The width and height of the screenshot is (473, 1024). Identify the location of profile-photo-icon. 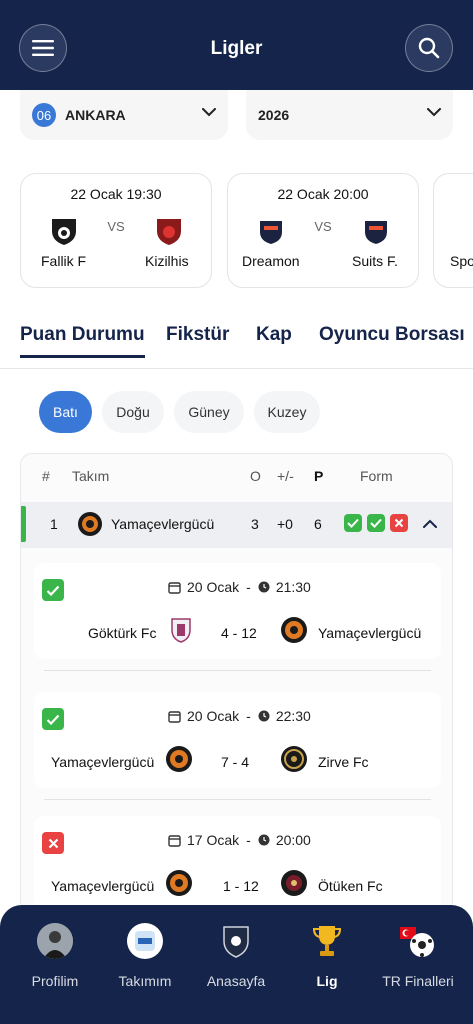
(55, 941).